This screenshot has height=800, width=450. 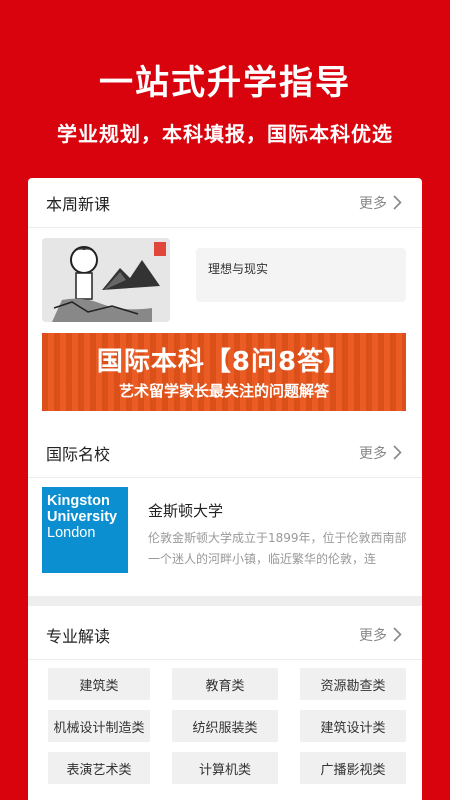 I want to click on major-tag: 资源勘查类, so click(x=353, y=684).